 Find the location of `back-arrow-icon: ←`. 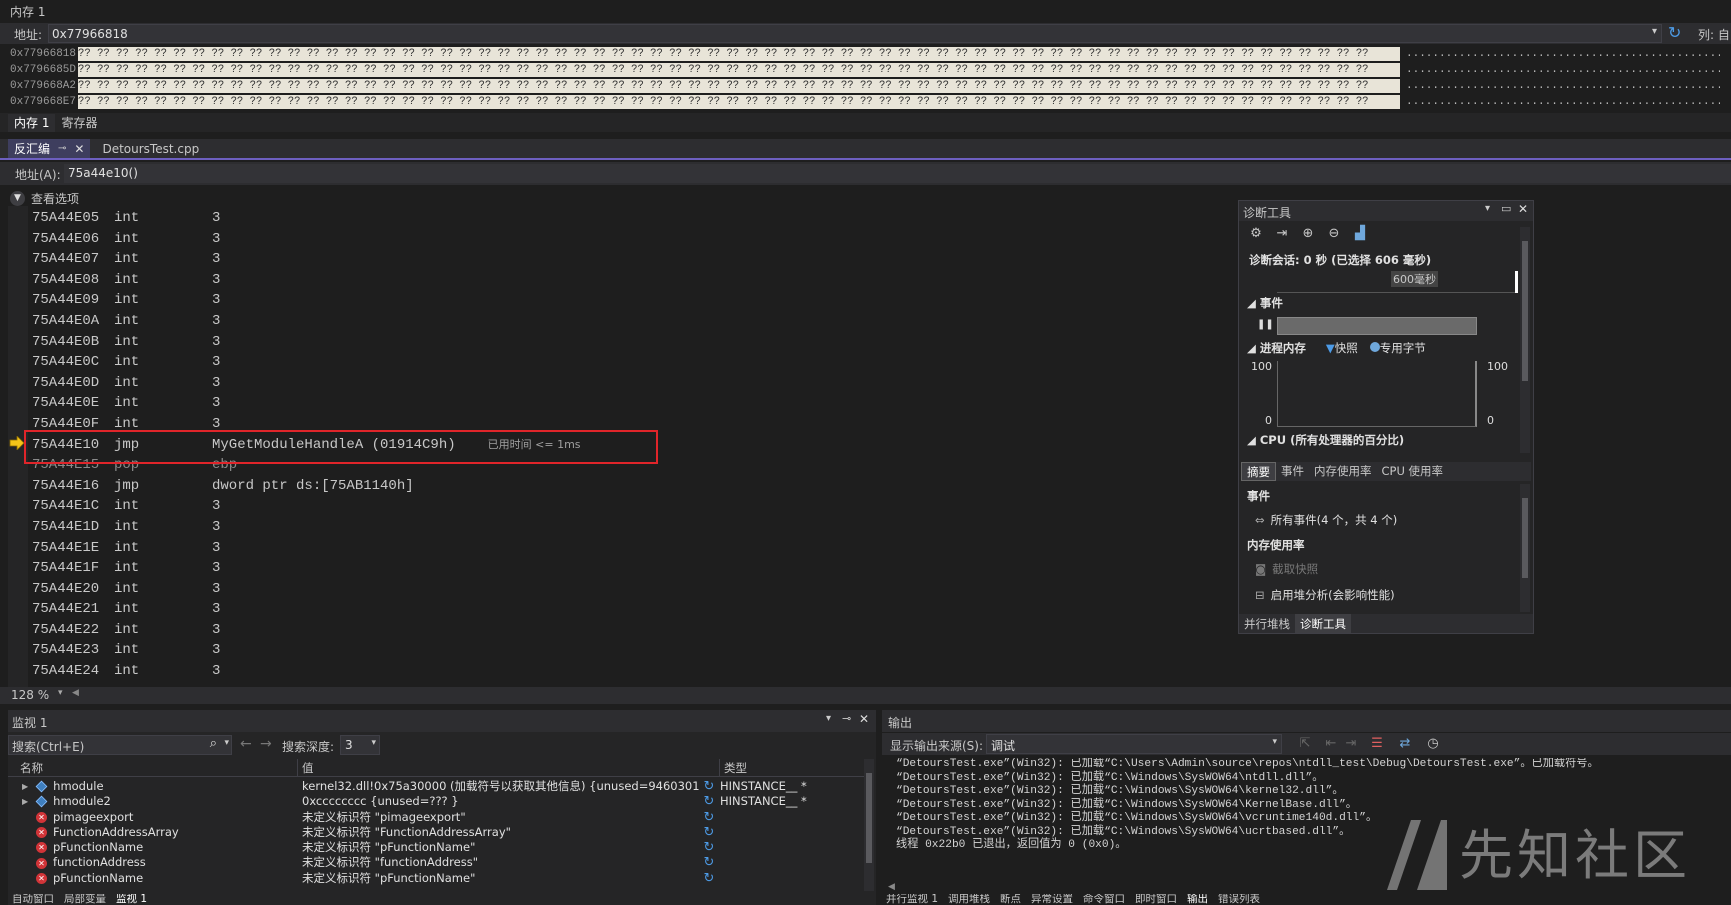

back-arrow-icon: ← is located at coordinates (246, 744).